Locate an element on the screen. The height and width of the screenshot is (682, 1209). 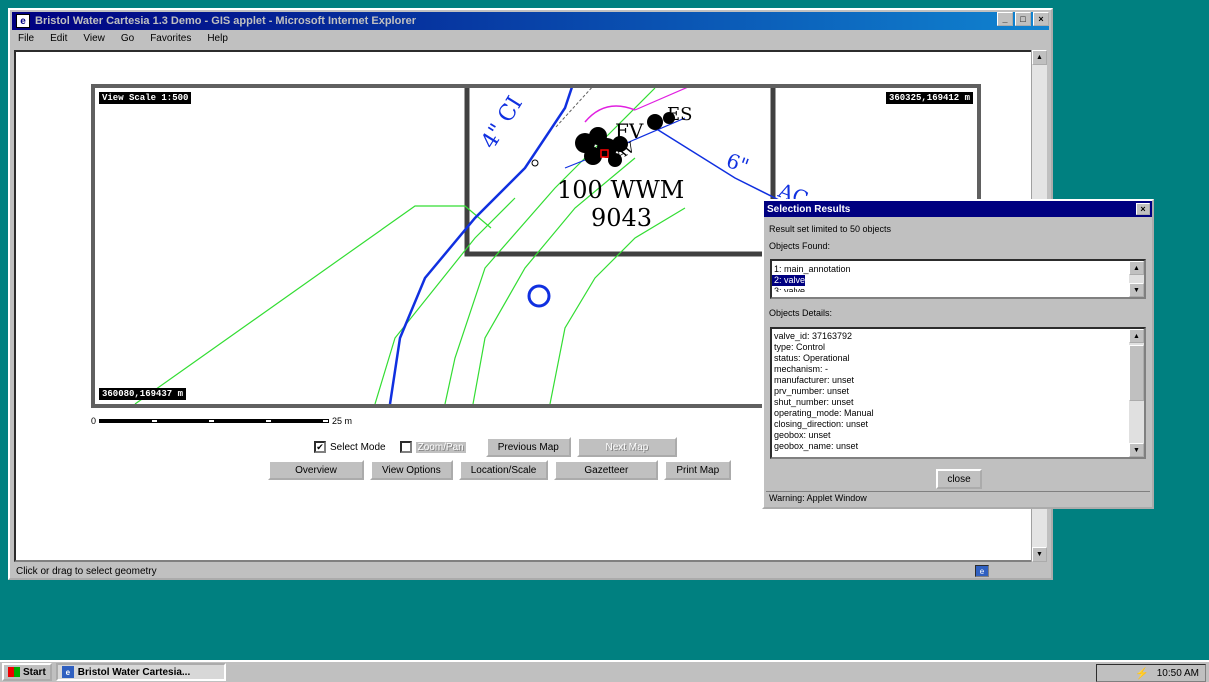
detail-row: status: Operational is located at coordinates (812, 358).